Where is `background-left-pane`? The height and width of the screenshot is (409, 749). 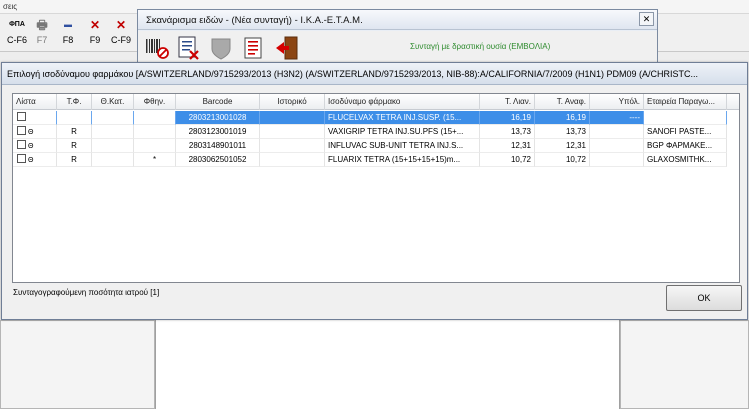 background-left-pane is located at coordinates (77, 364).